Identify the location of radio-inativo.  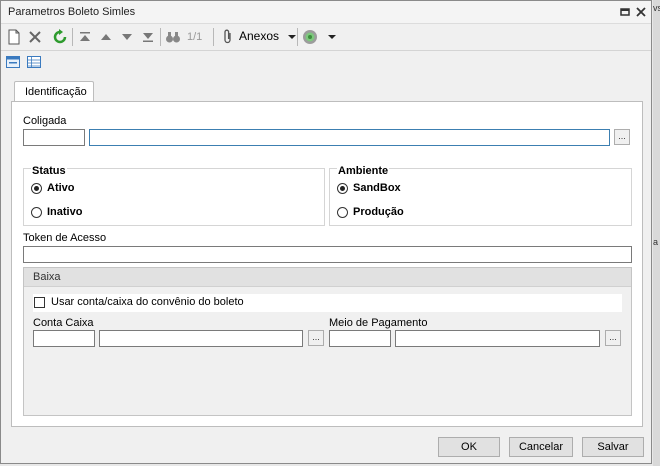
(36, 212).